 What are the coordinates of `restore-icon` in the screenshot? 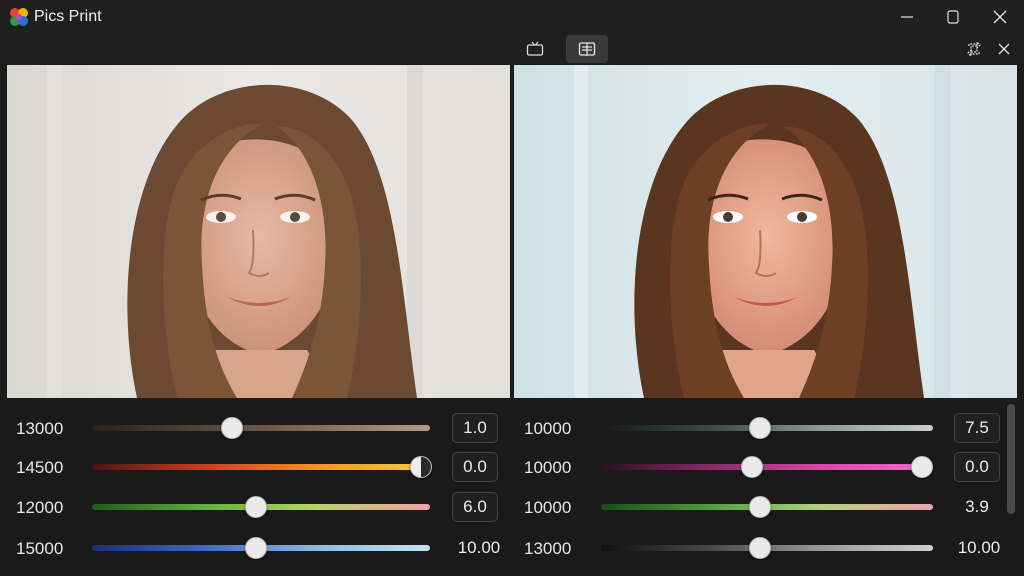 It's located at (953, 17).